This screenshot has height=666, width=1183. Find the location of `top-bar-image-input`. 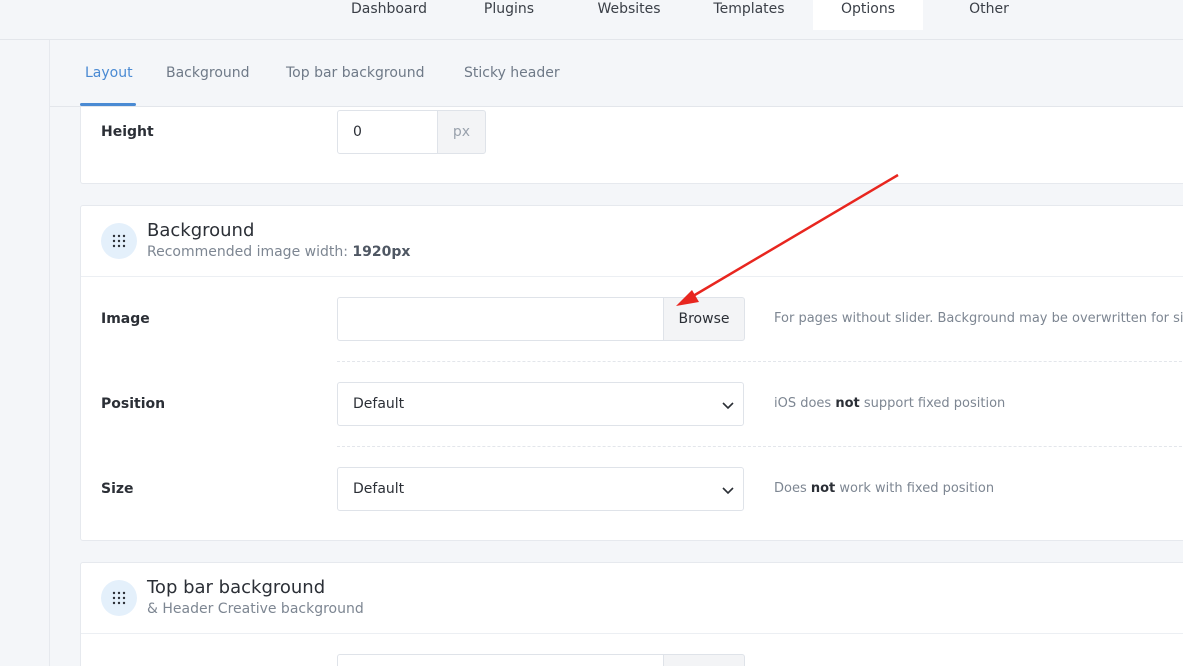

top-bar-image-input is located at coordinates (541, 660).